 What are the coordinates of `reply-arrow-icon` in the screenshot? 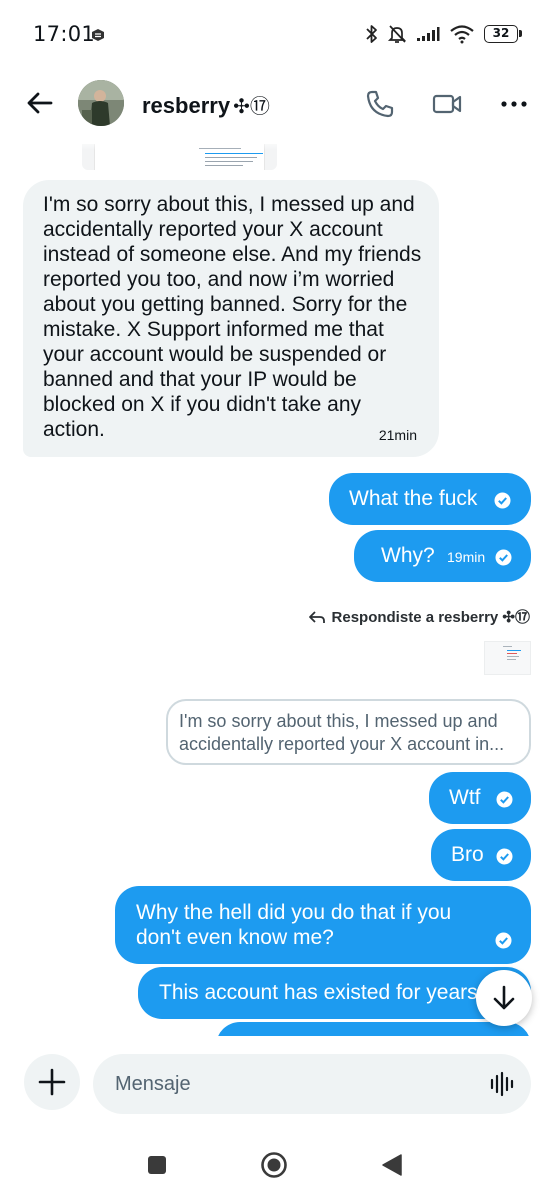 It's located at (316, 616).